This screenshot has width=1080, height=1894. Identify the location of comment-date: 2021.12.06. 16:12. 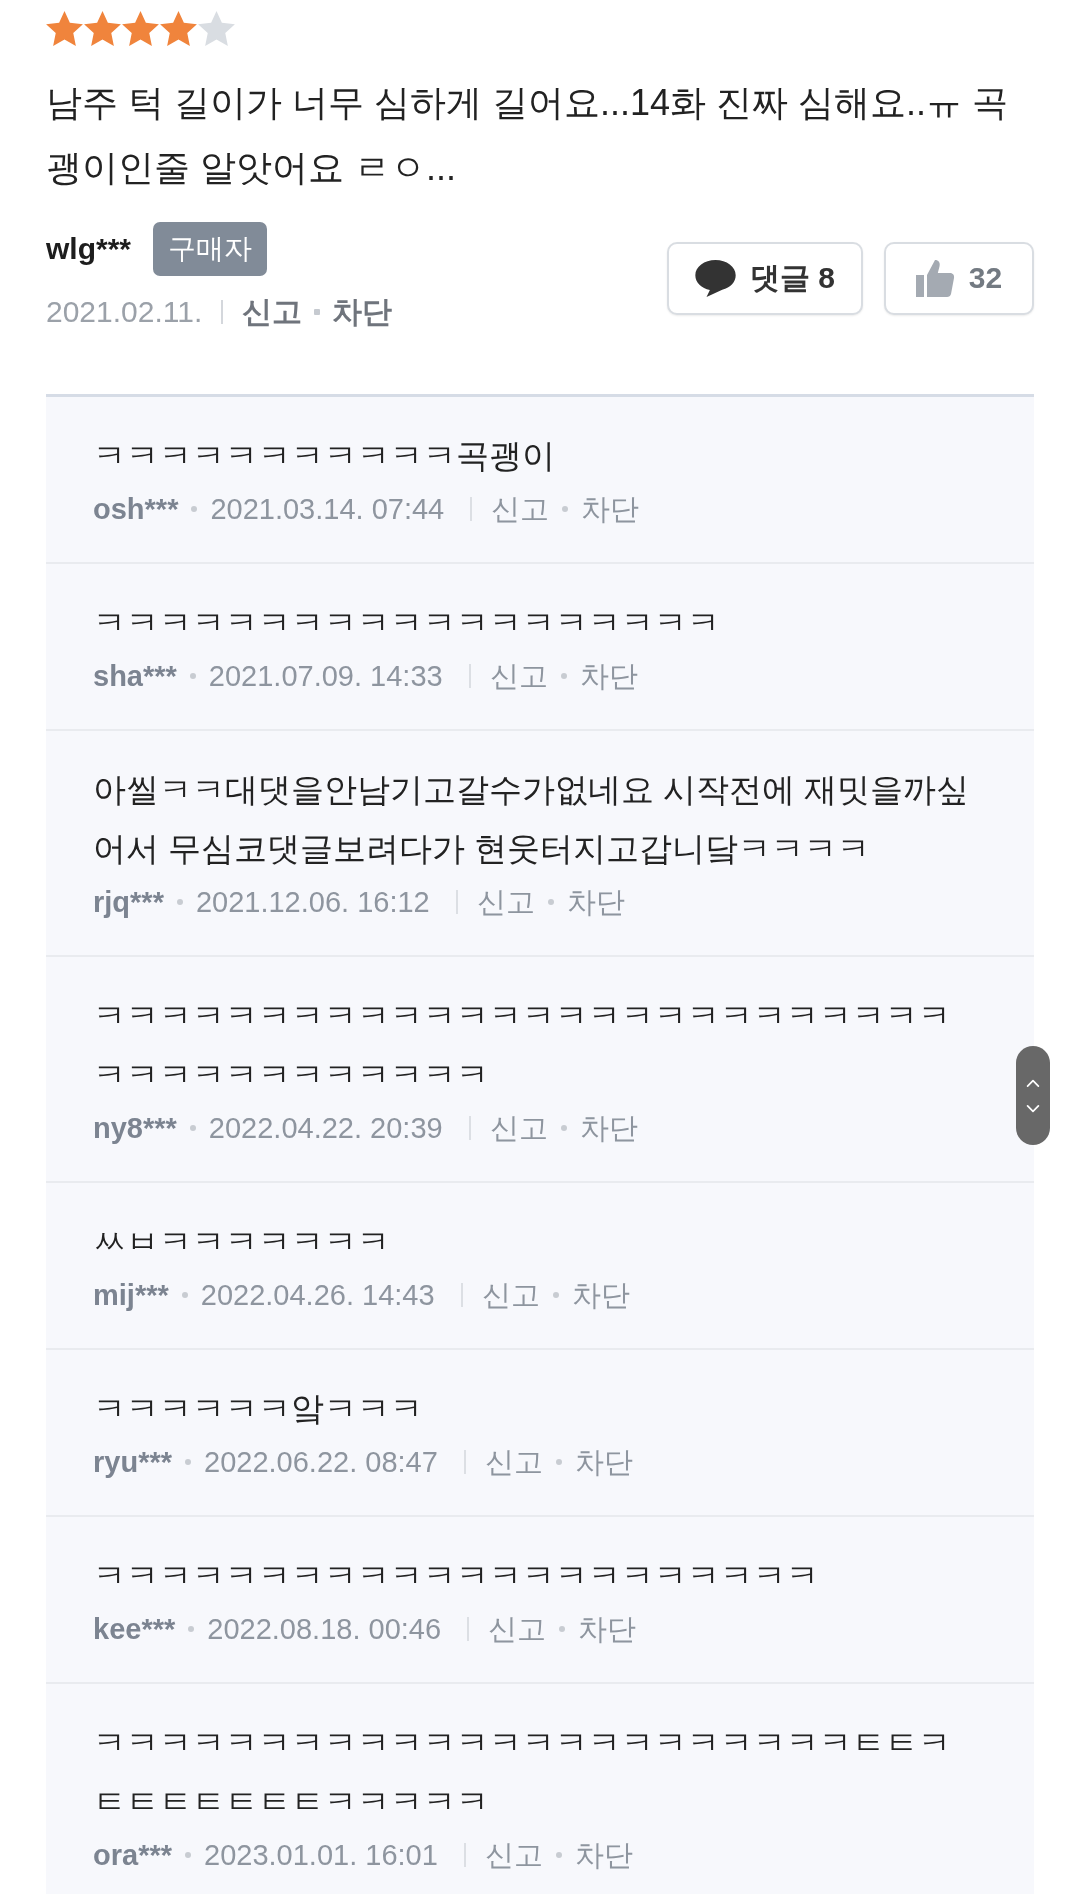
(312, 902).